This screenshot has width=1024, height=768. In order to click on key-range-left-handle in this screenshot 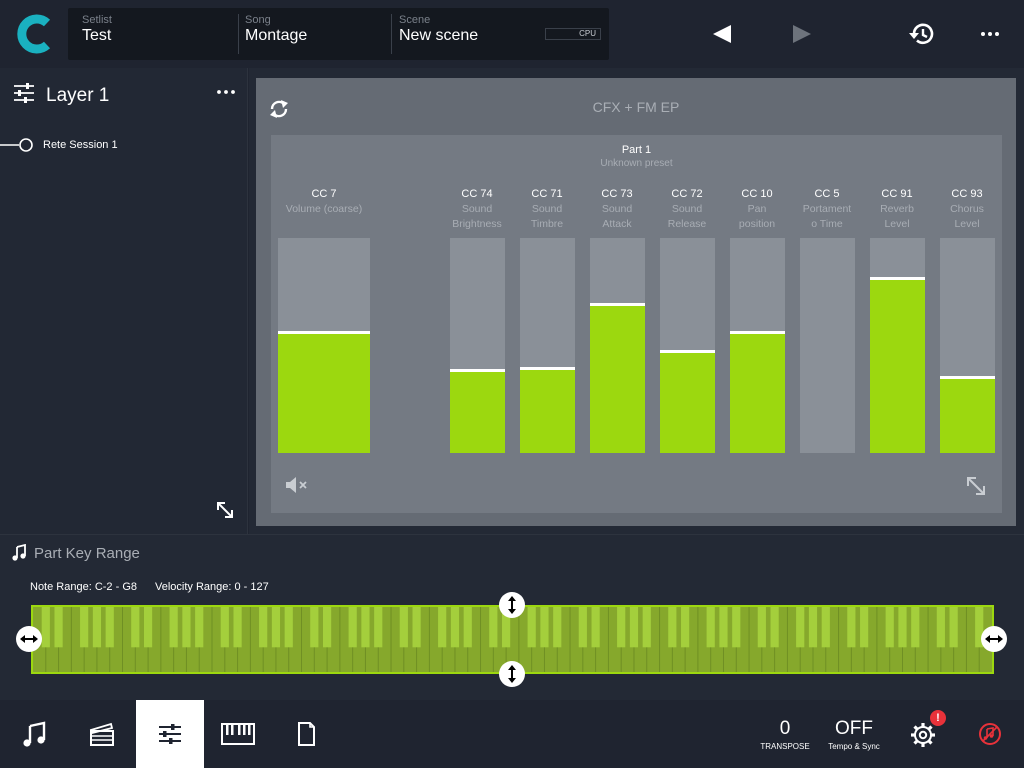, I will do `click(29, 639)`.